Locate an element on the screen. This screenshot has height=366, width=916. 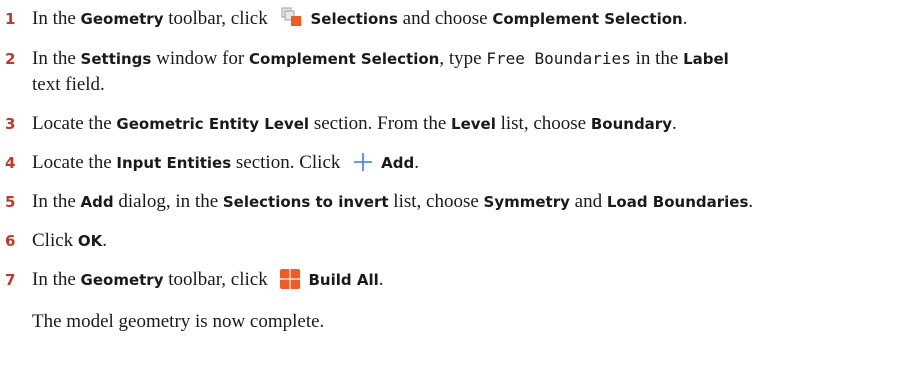
ui-label: Selections to invert is located at coordinates (305, 202).